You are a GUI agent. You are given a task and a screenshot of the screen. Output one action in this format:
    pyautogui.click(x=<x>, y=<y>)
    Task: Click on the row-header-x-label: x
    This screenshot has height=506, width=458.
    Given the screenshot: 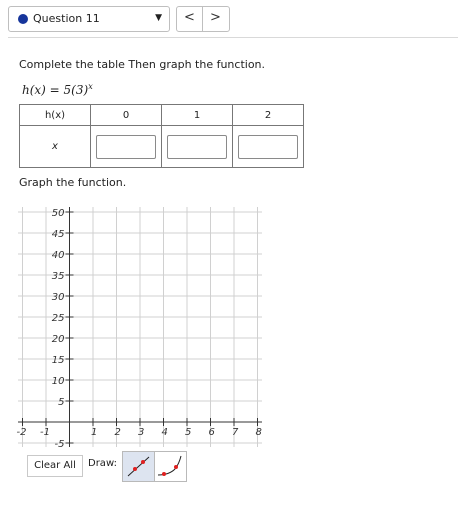 What is the action you would take?
    pyautogui.click(x=55, y=146)
    